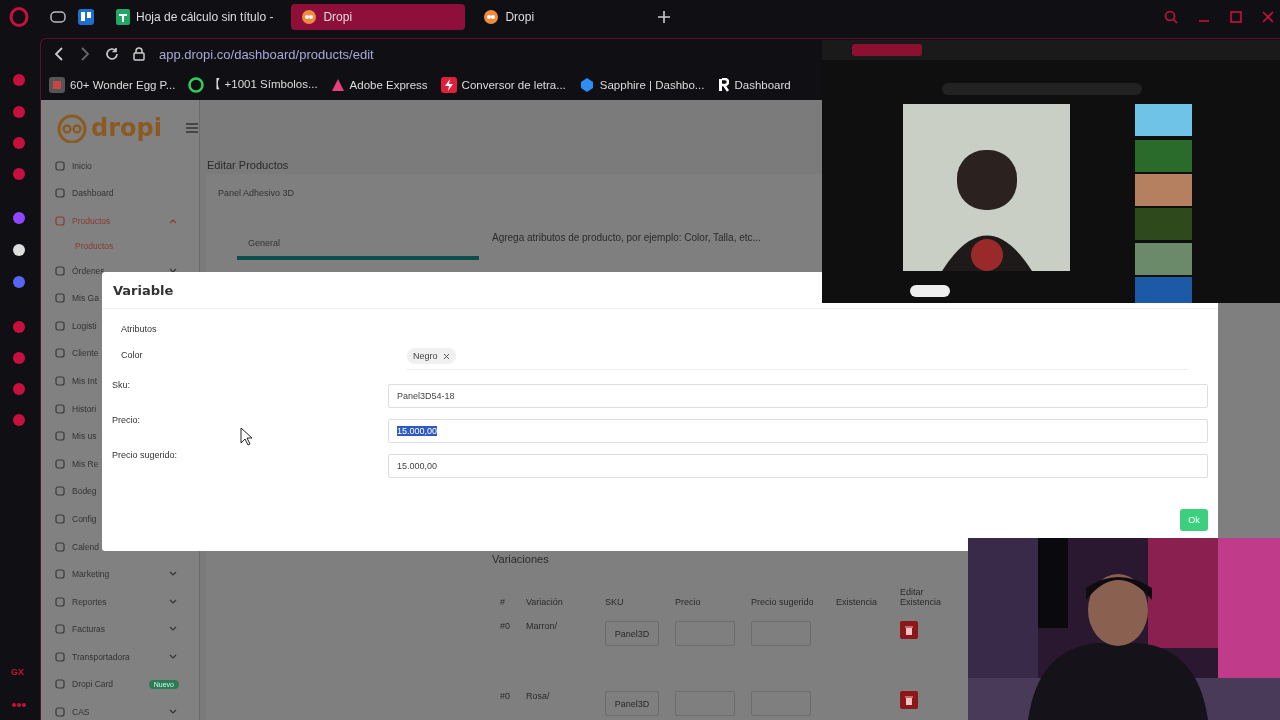 The image size is (1280, 720). I want to click on column-header: Precio, so click(688, 602).